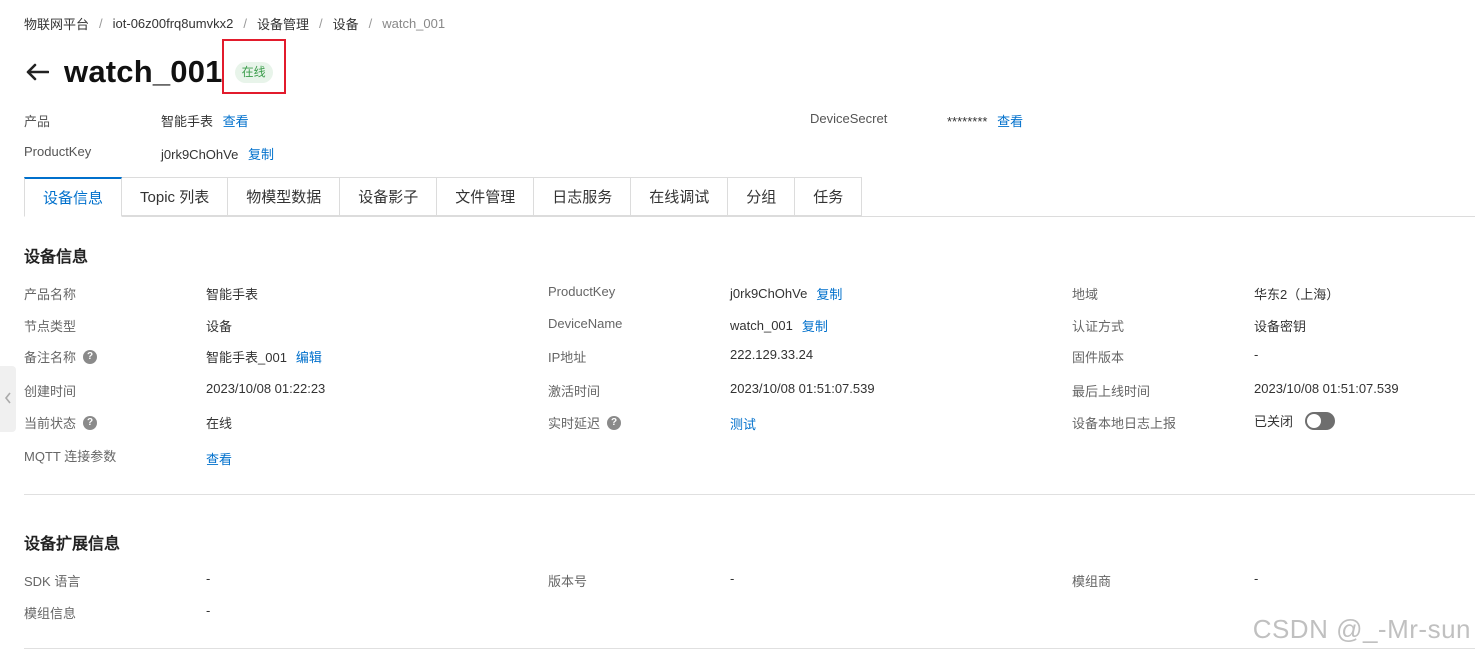 This screenshot has width=1475, height=655. I want to click on back-arrow-icon, so click(37, 72).